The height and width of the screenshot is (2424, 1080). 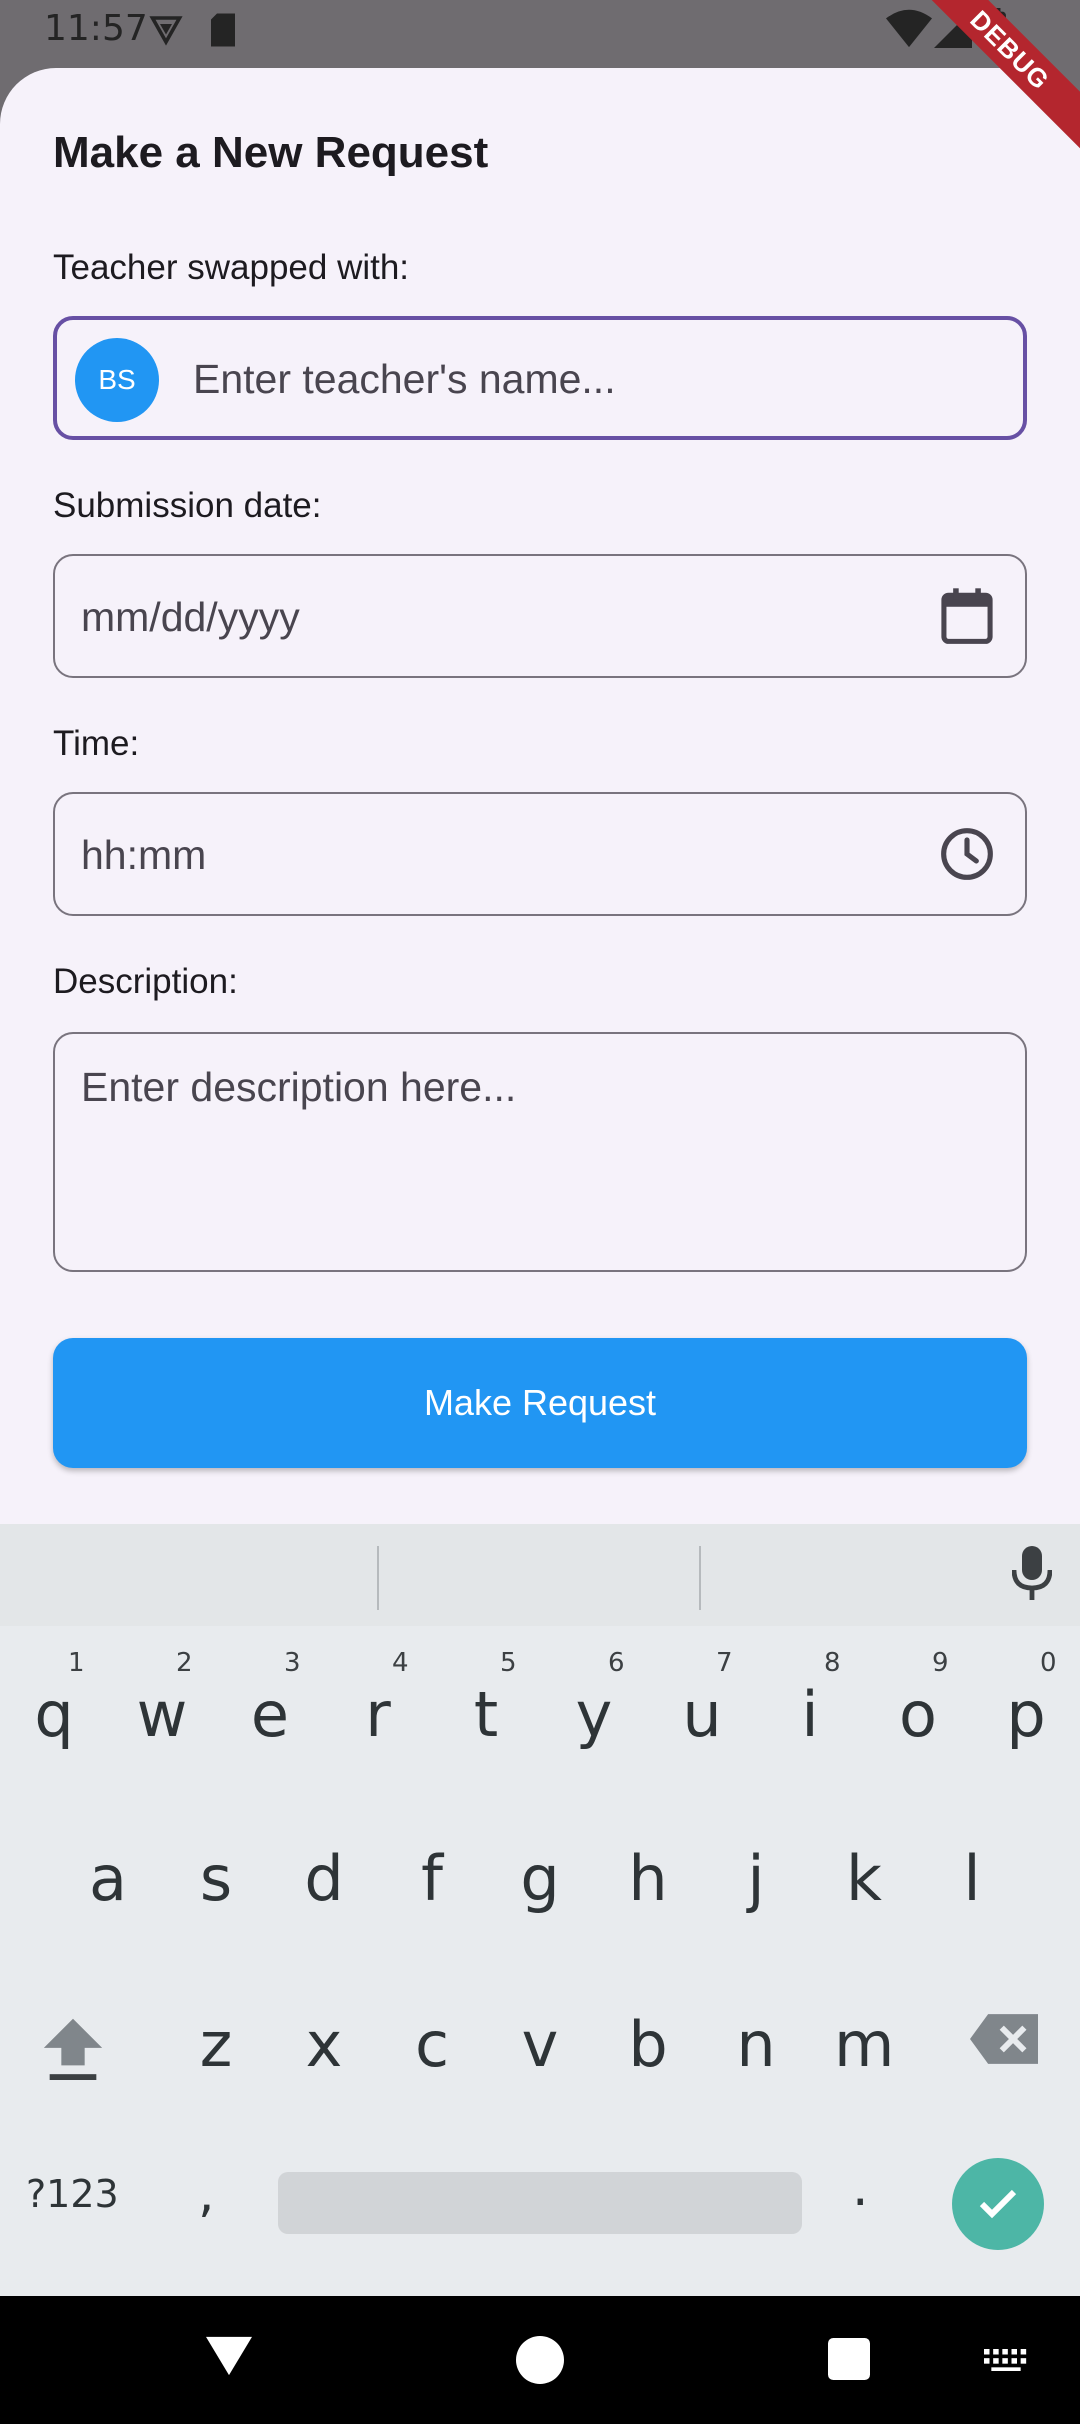 I want to click on back-icon, so click(x=229, y=2358).